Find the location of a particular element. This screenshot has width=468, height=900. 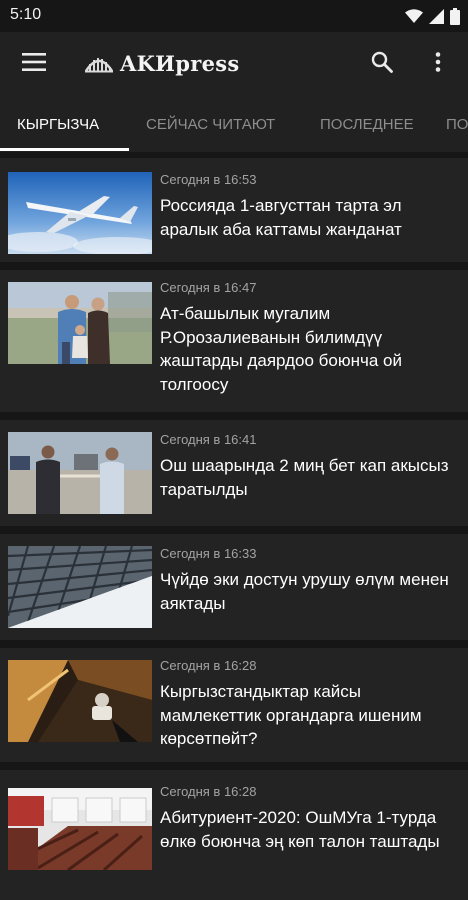

tab-kyrgyzcha: КЫРГЫЗЧА is located at coordinates (58, 122).